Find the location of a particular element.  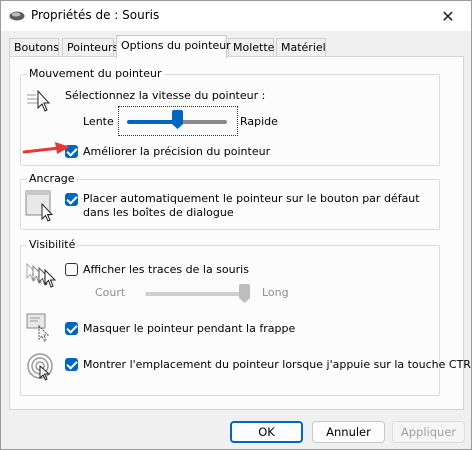

apply-button: Appliquer is located at coordinates (428, 432).